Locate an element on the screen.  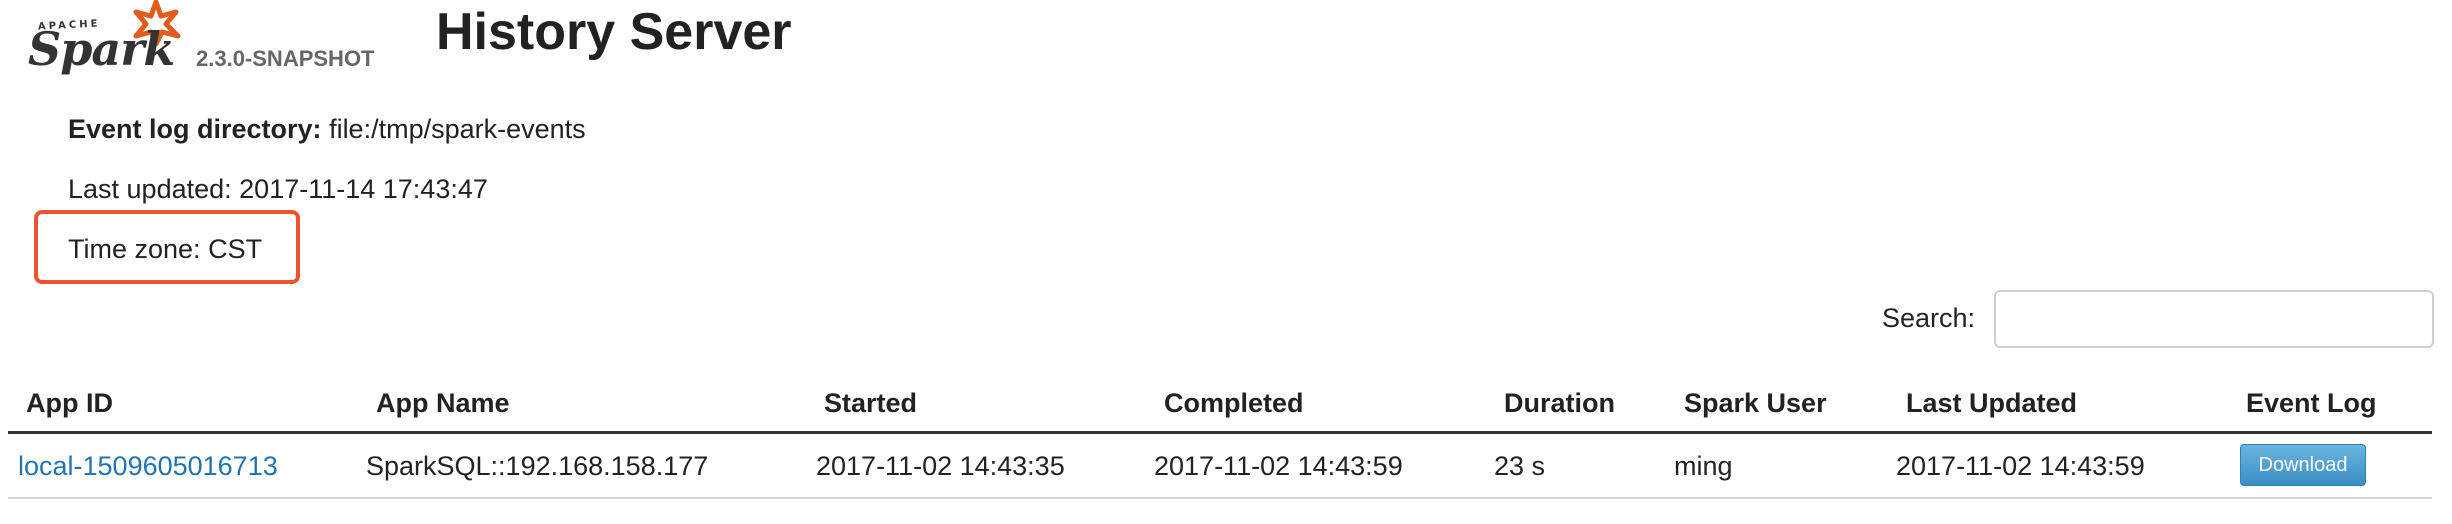
last-updated-cell: 2017-11-02 14:43:59 is located at coordinates (2020, 466).